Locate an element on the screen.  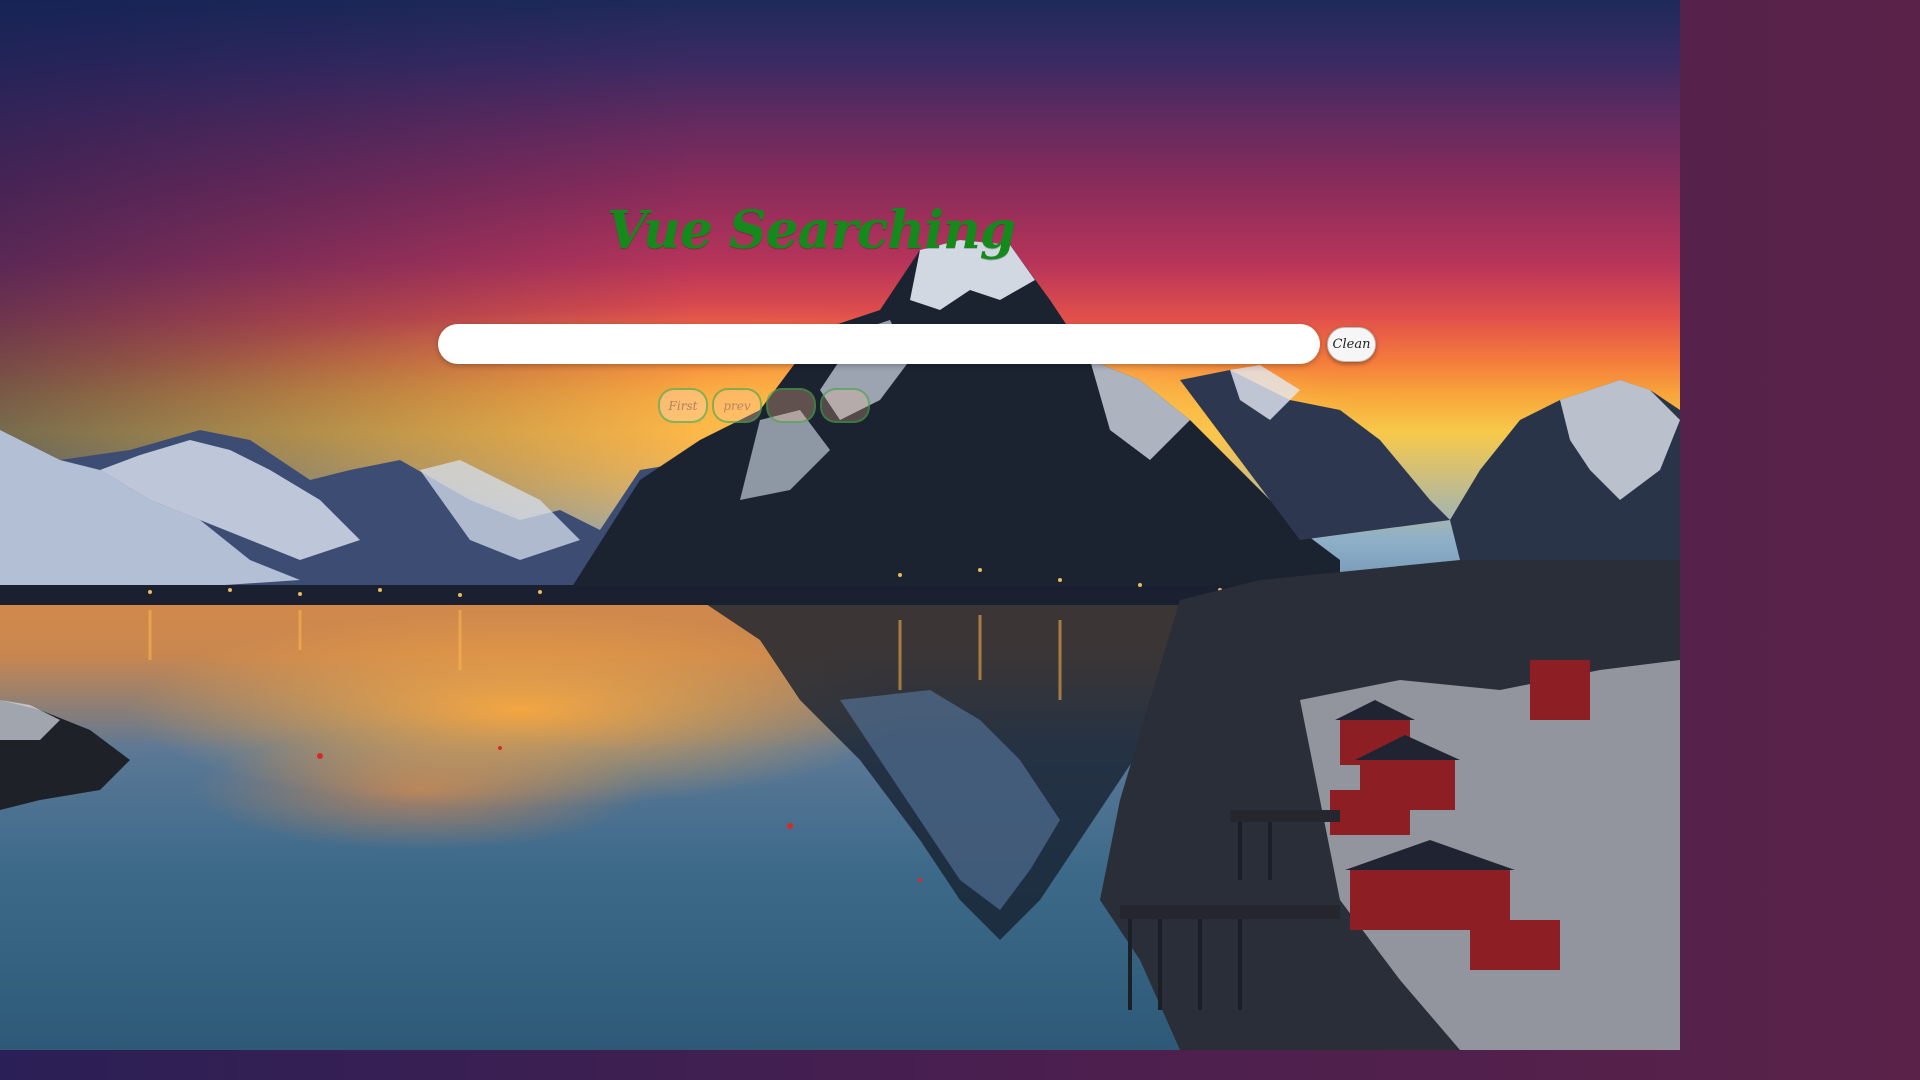
page-title: Vue Searching is located at coordinates (811, 230).